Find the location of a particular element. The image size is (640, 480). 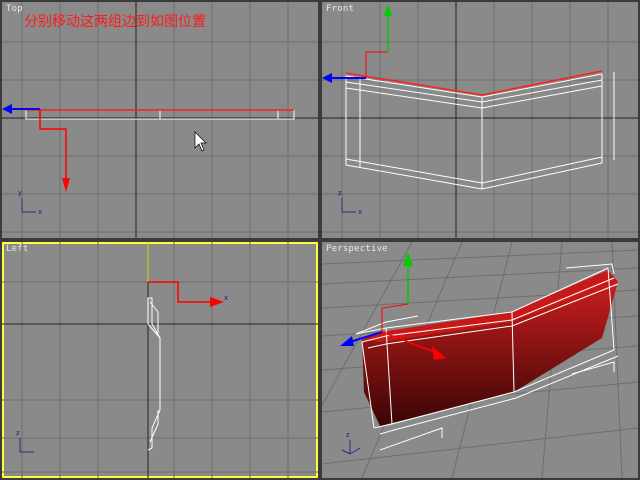

front-axis-z-label: z is located at coordinates (340, 193).